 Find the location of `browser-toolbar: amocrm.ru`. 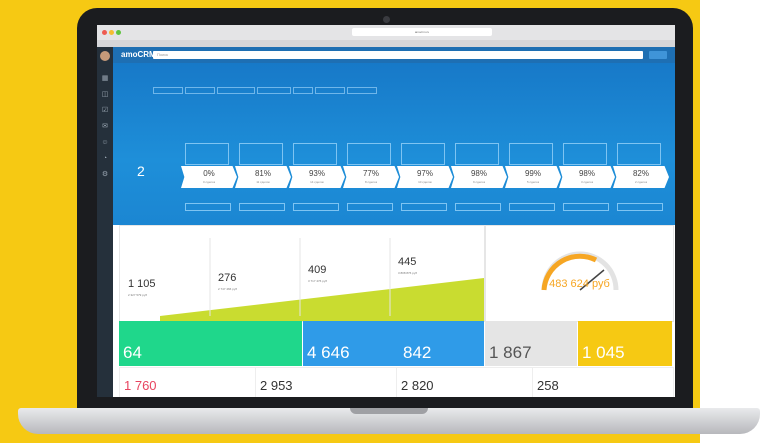

browser-toolbar: amocrm.ru is located at coordinates (386, 33).